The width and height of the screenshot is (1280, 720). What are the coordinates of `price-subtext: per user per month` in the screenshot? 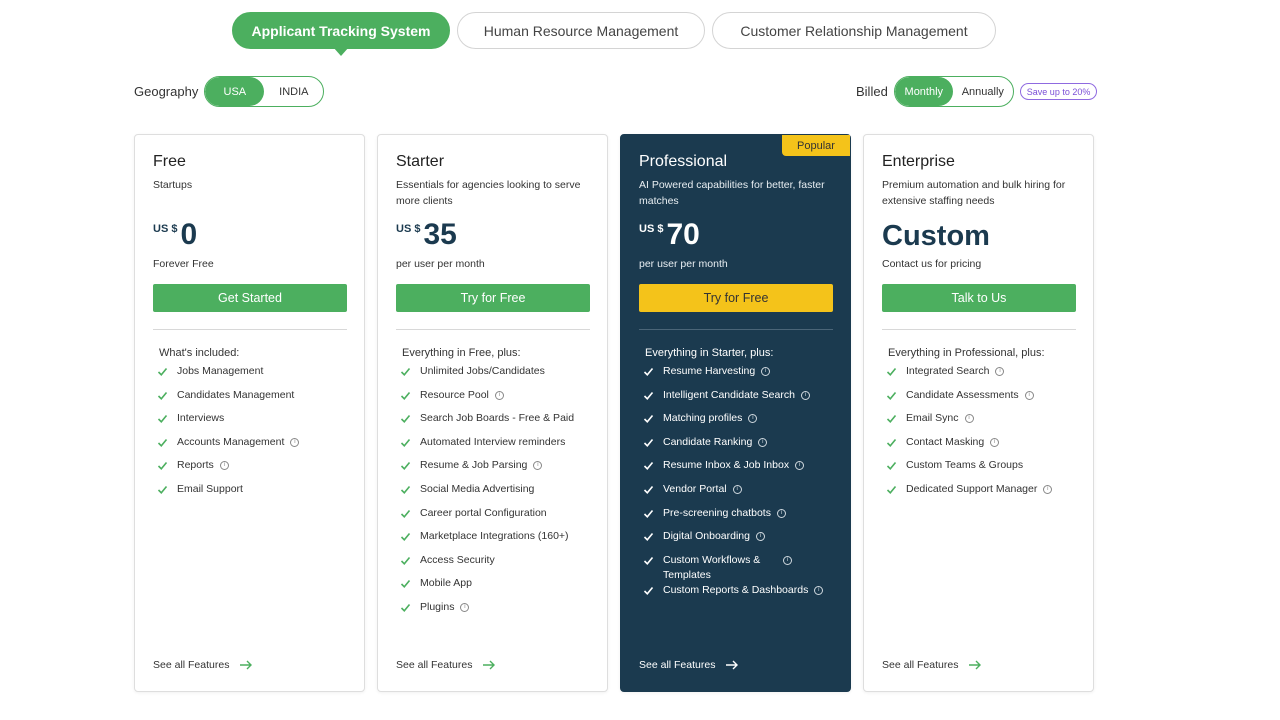 It's located at (440, 264).